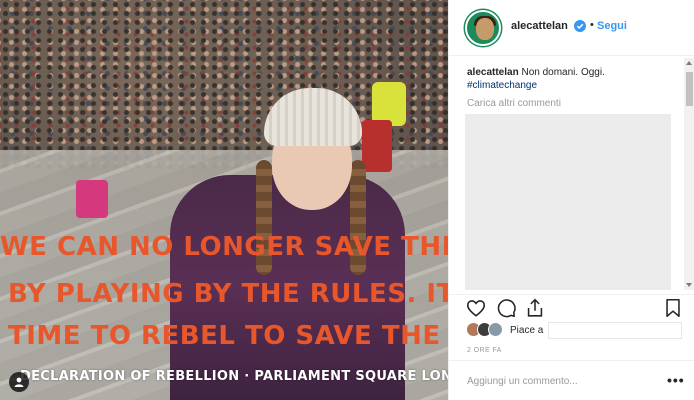  Describe the element at coordinates (563, 72) in the screenshot. I see `caption-text: Non domani. Oggi.` at that location.